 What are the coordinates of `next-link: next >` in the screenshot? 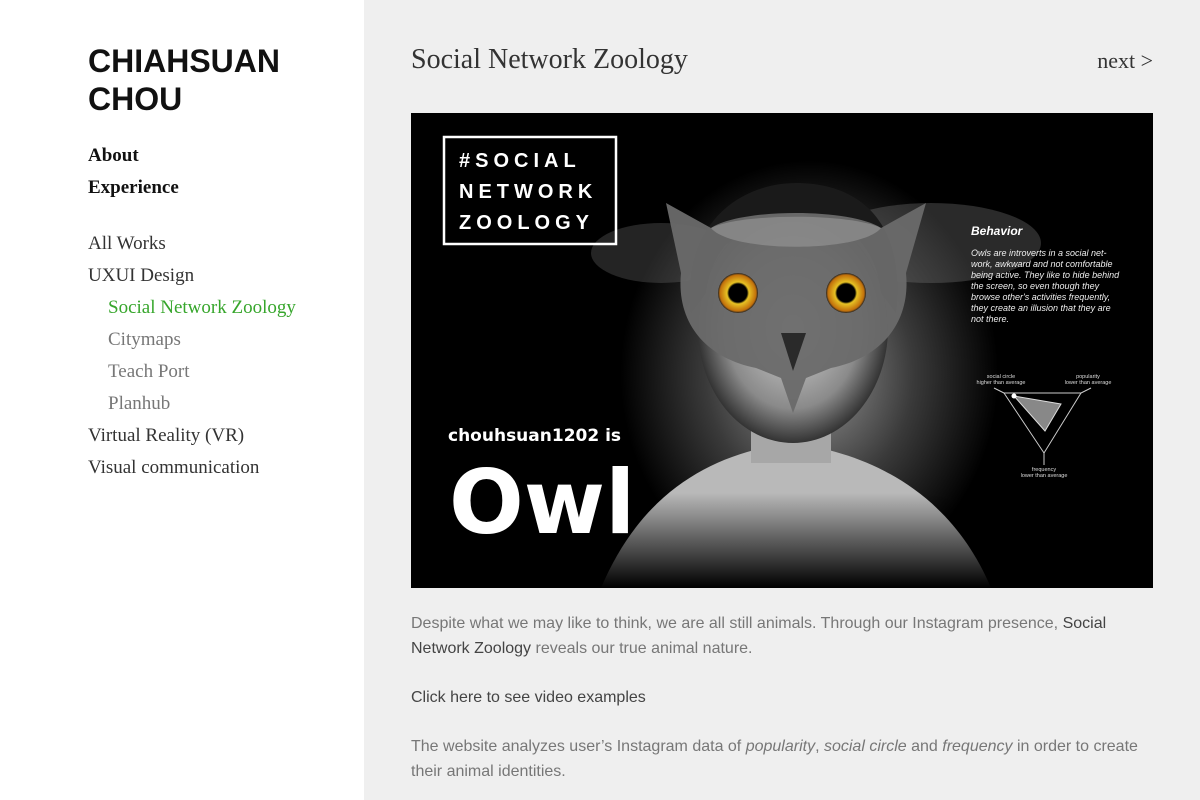 It's located at (1125, 61).